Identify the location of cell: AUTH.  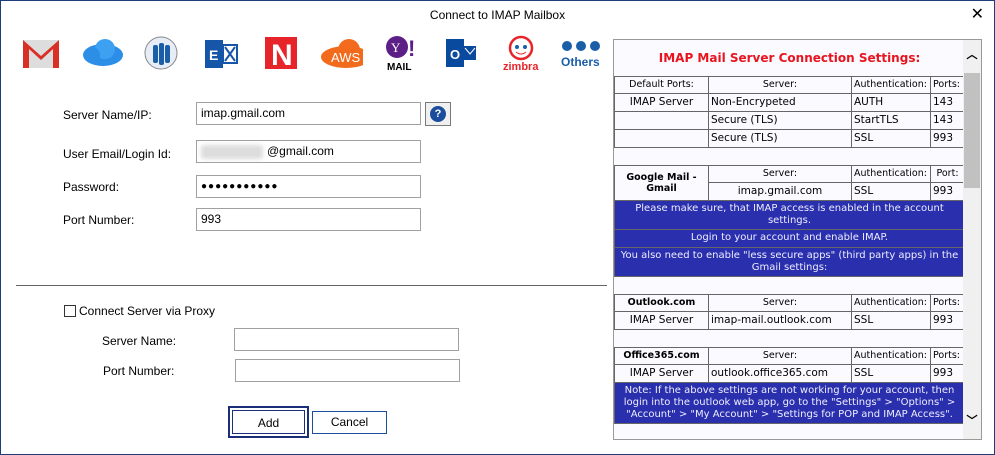
(891, 102).